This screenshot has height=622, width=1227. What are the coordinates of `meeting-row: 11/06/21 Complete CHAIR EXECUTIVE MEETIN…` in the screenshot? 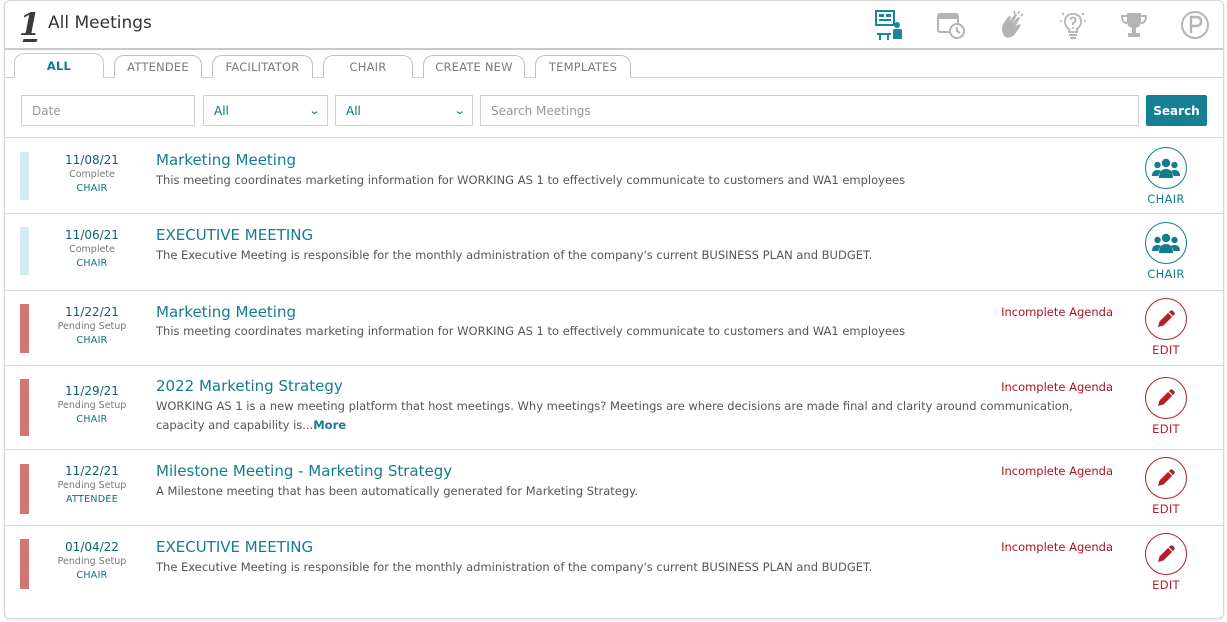 It's located at (614, 252).